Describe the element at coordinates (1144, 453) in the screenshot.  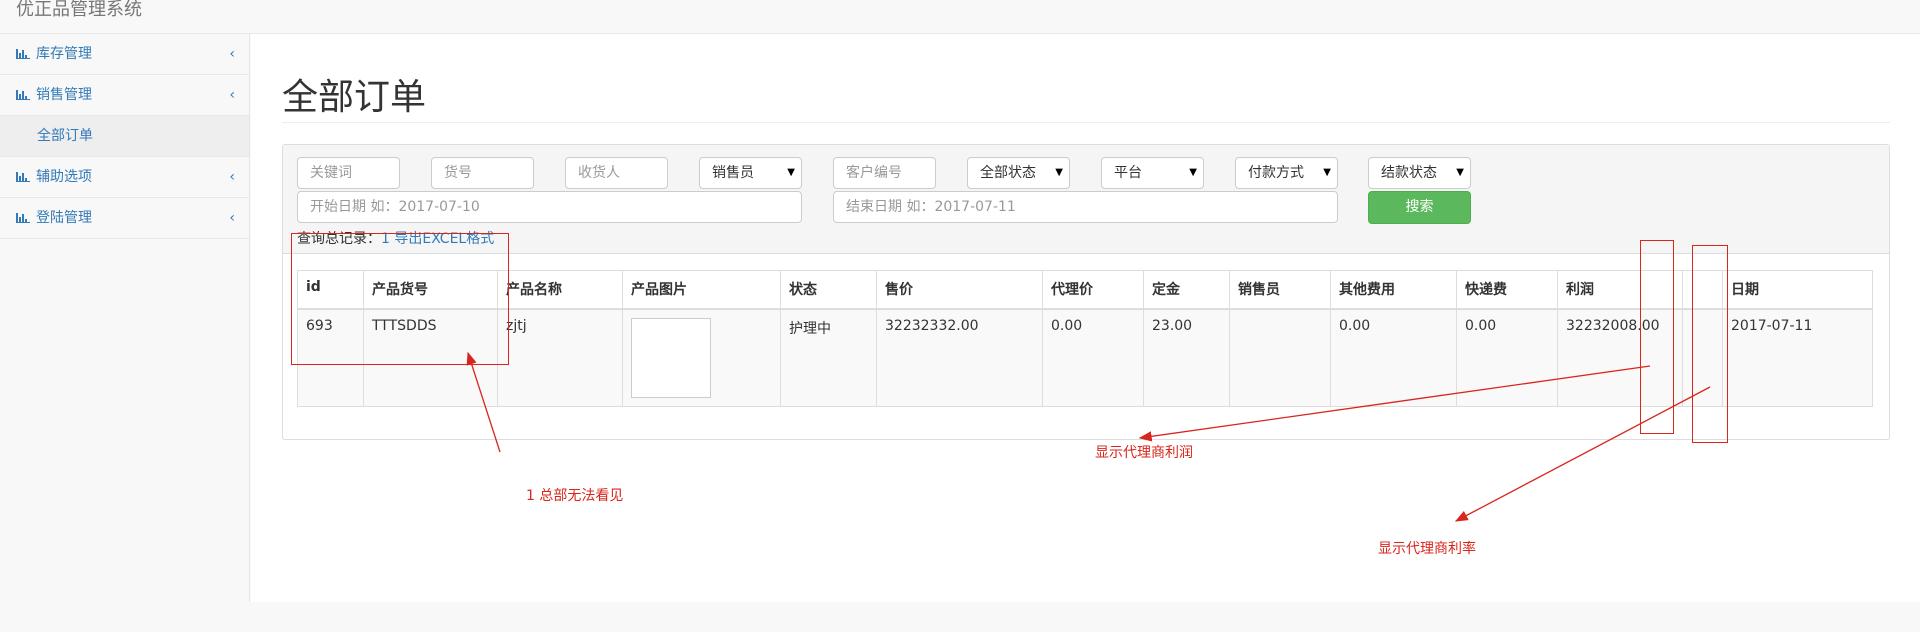
I see `annotation-note: 显示代理商利润` at that location.